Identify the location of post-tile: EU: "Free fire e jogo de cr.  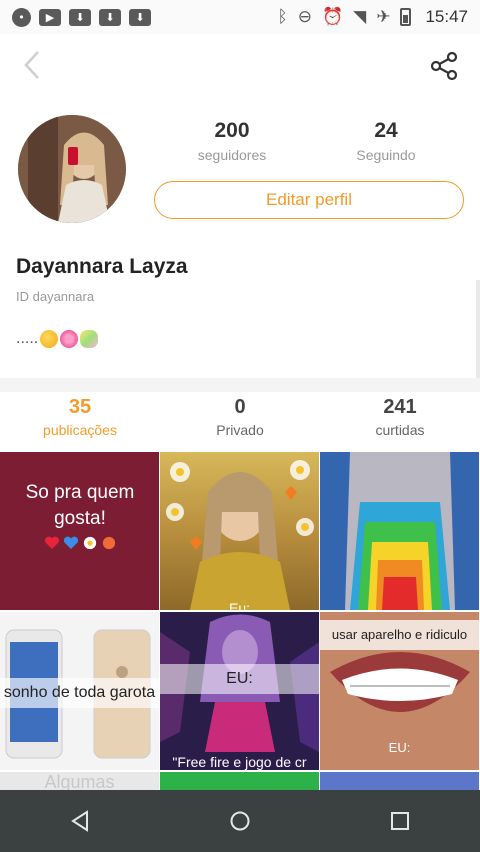
(239, 691).